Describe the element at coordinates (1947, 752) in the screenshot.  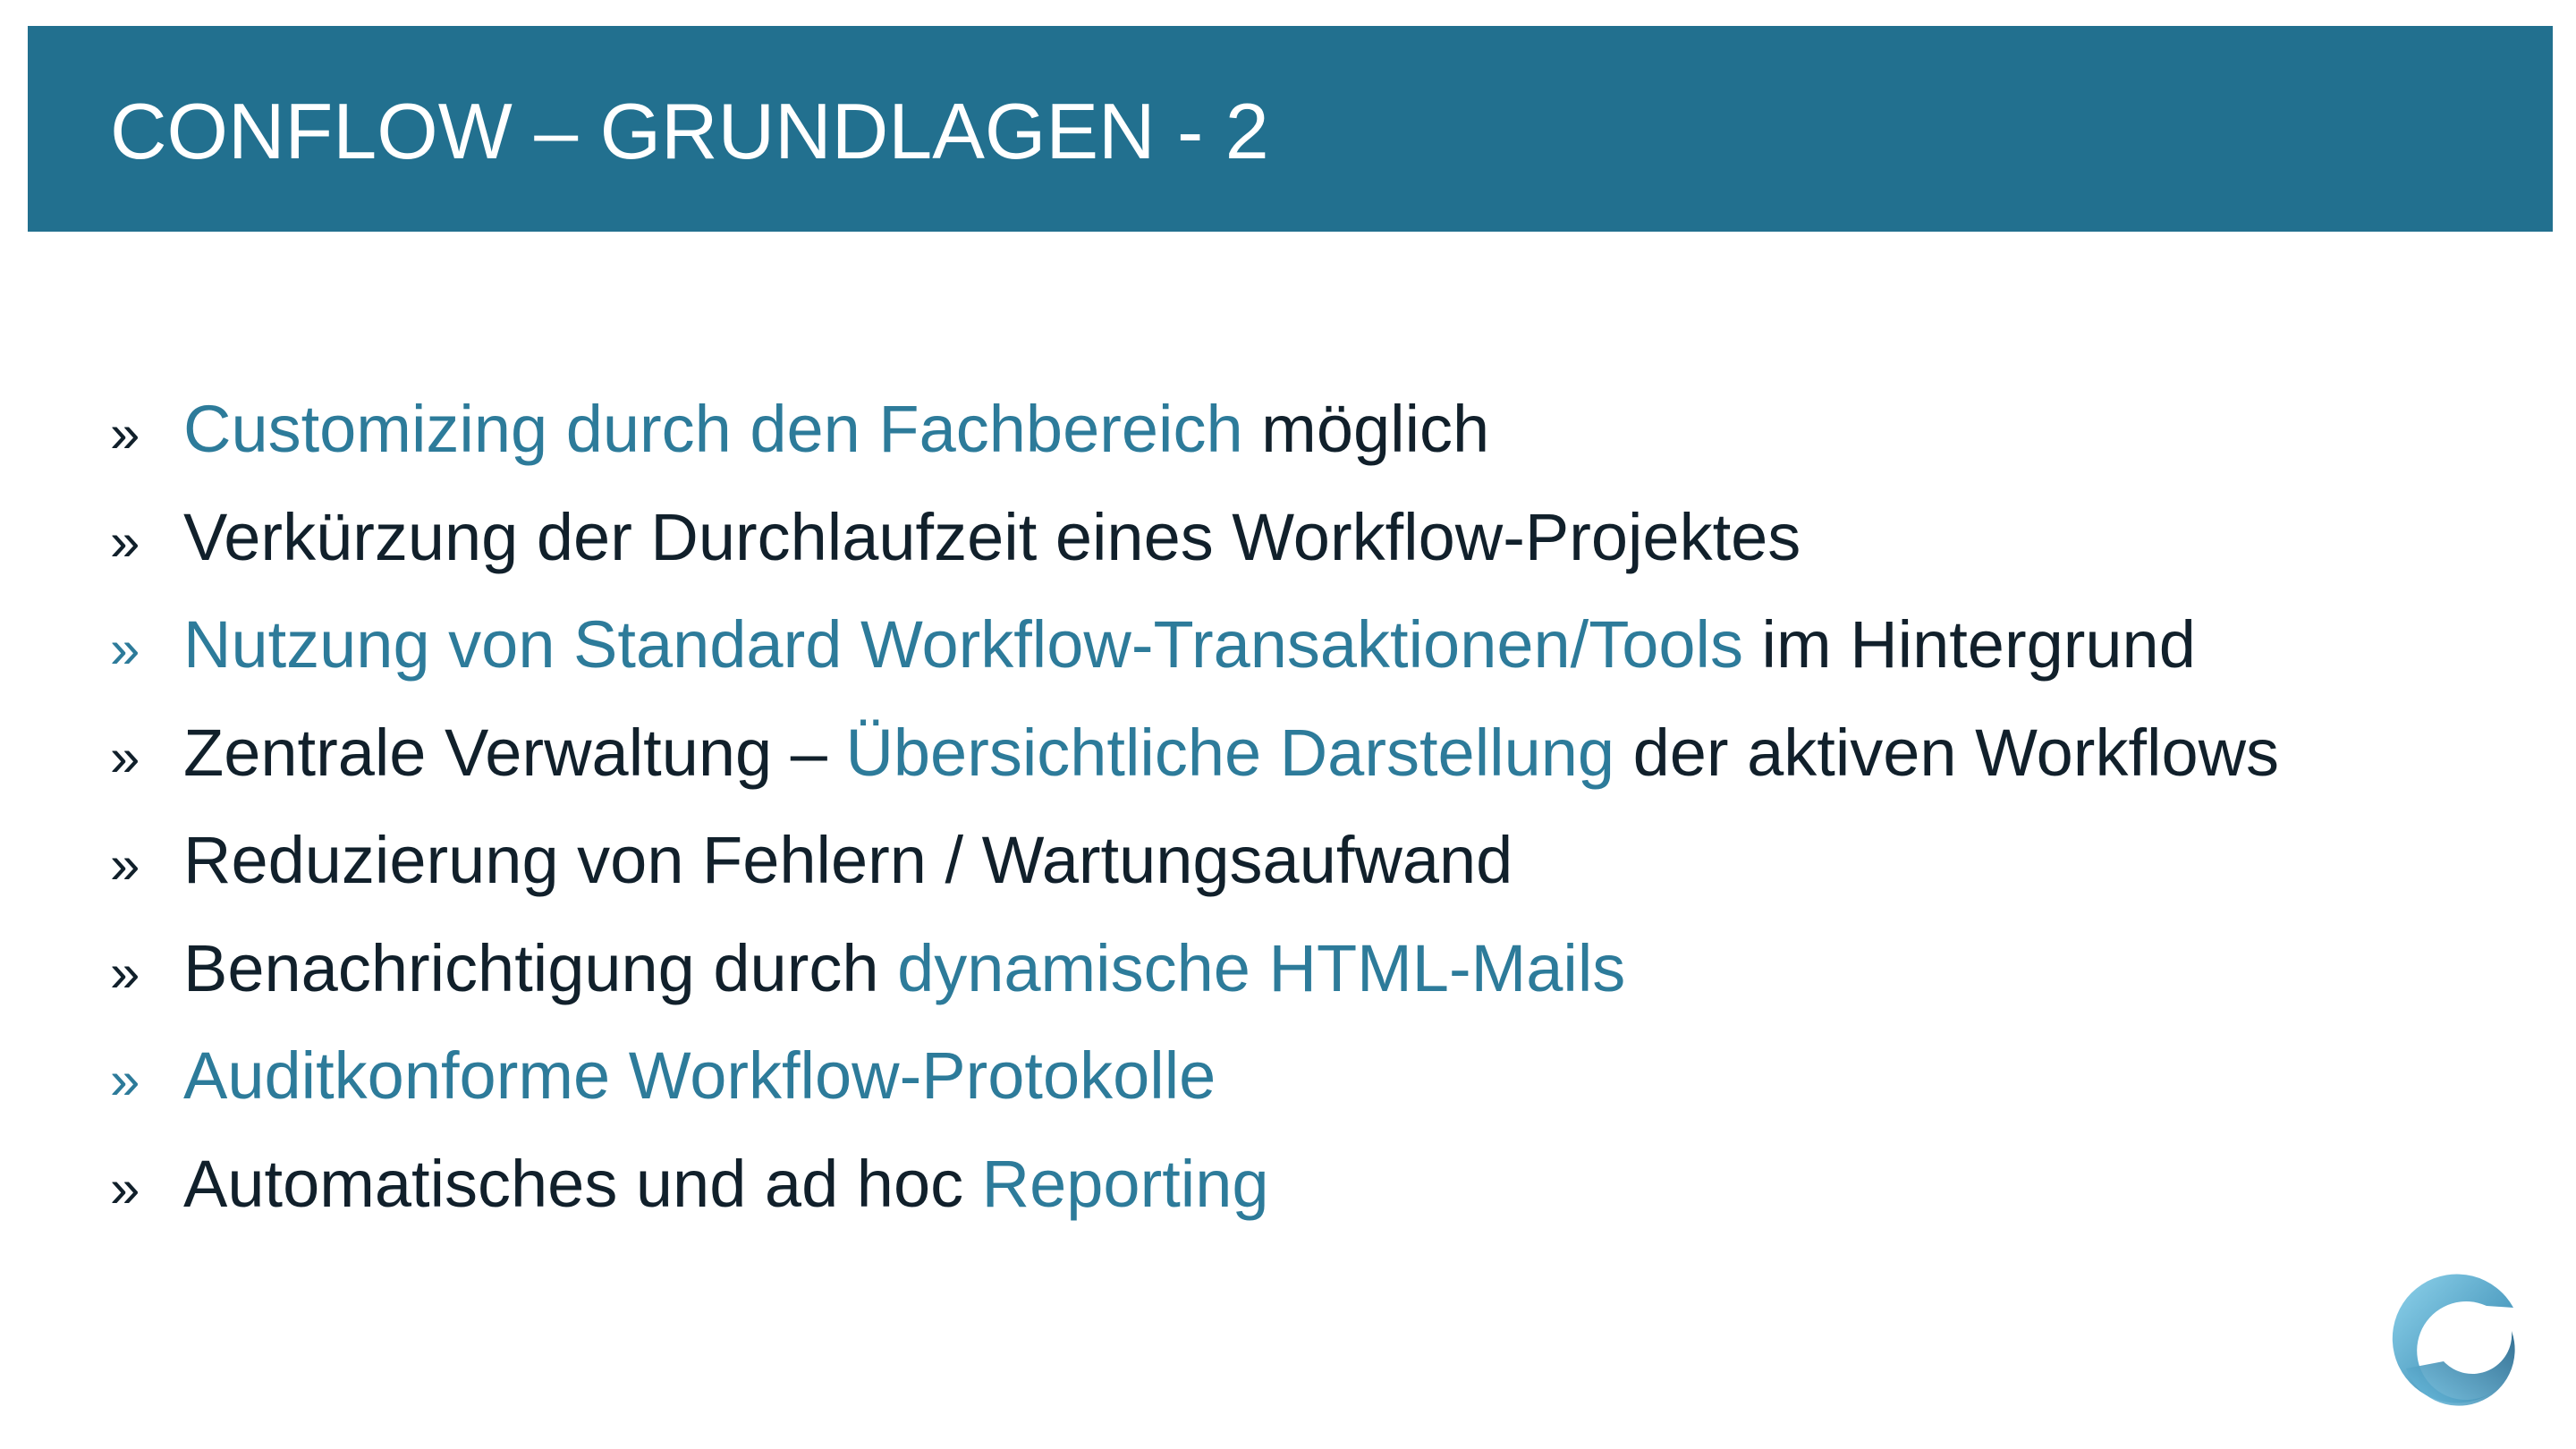
I see `bullet-segment: der aktiven Workflows` at that location.